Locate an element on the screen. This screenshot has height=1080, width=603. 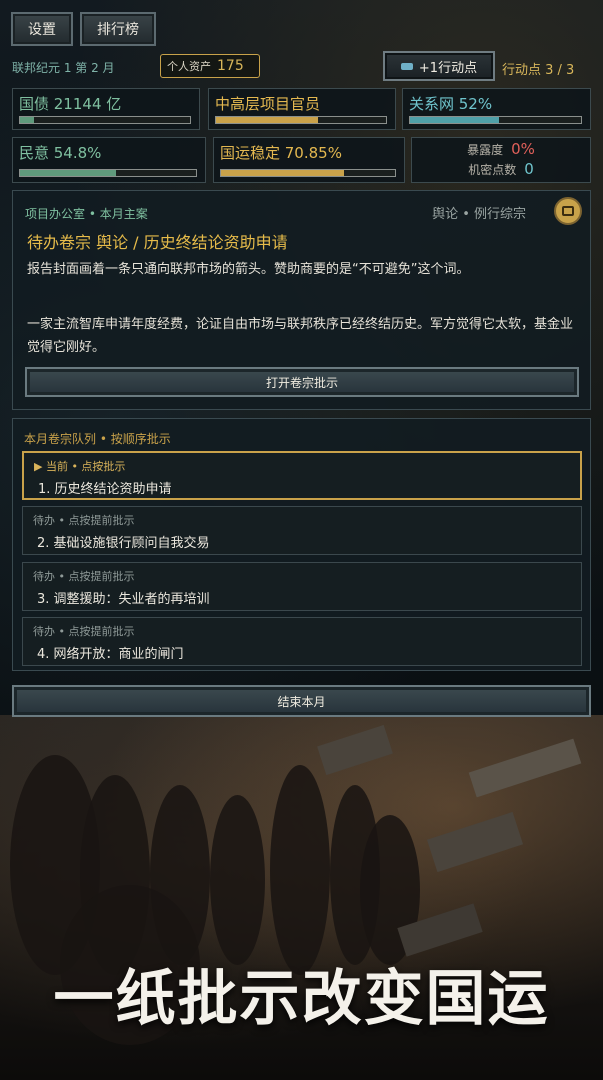
queue-item-1: ▶ 当前 • 点按批示 1. 历史终结论资助申请 is located at coordinates (302, 475).